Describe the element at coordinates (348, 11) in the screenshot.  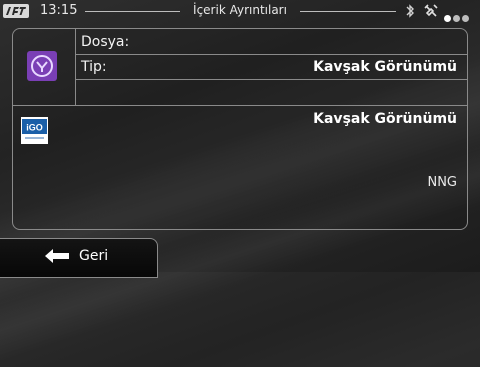
I see `title-divider-right` at that location.